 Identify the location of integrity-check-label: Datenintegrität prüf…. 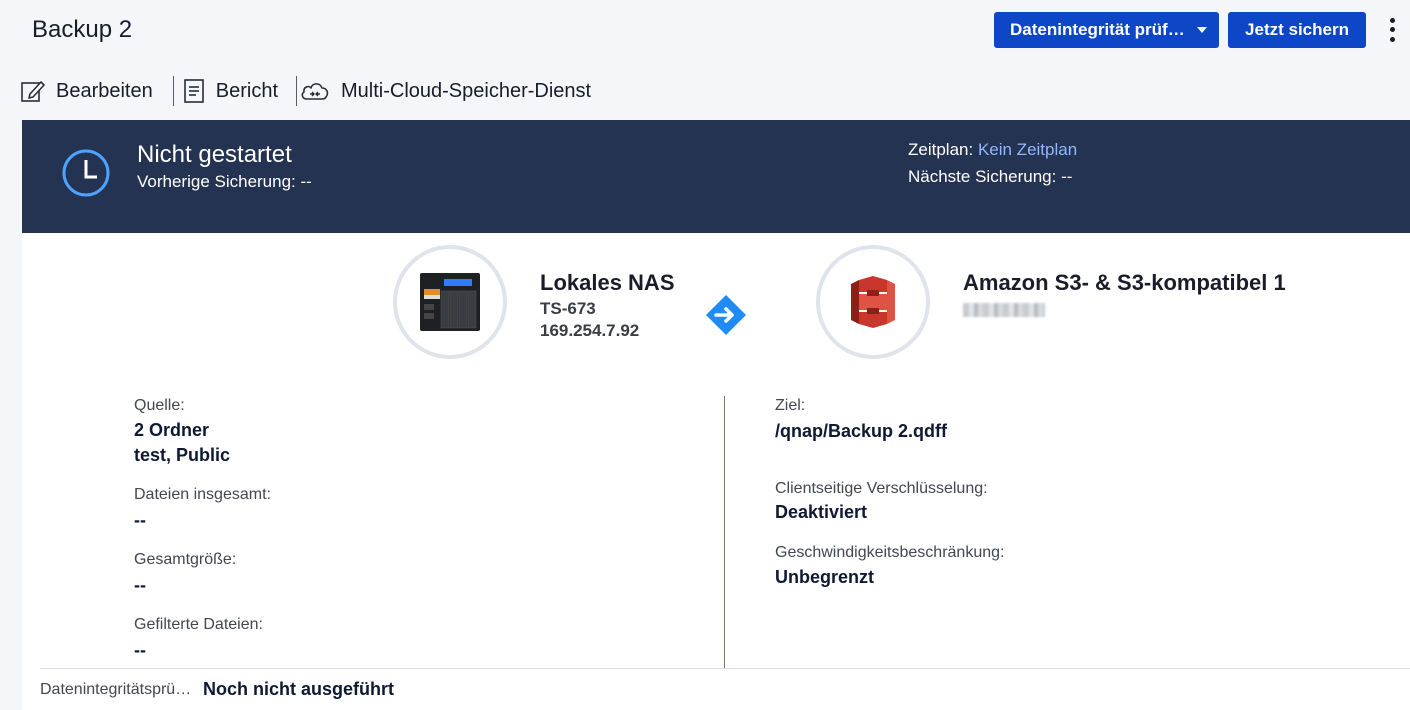
(1089, 30).